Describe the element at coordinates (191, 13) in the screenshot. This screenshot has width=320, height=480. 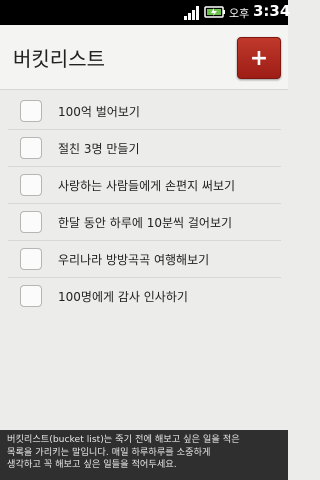
I see `signal-bars-icon` at that location.